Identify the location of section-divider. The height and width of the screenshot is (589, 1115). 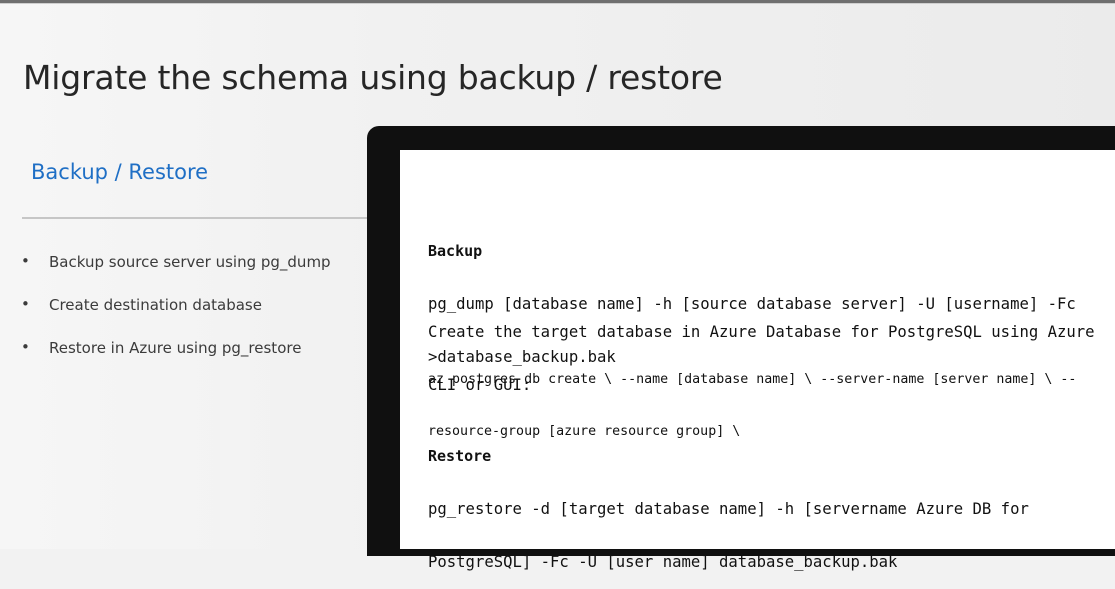
(199, 218).